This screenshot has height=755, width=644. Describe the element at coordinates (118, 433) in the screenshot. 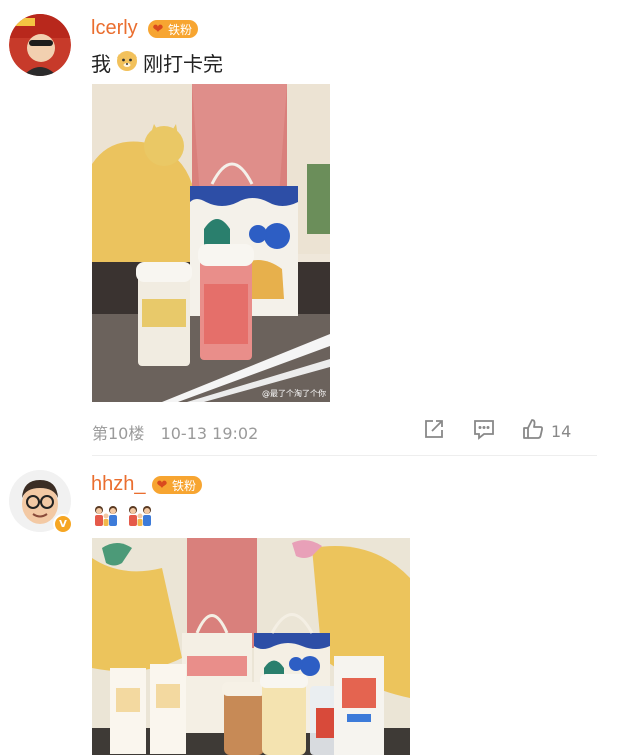

I see `floor-number: 第10楼` at that location.